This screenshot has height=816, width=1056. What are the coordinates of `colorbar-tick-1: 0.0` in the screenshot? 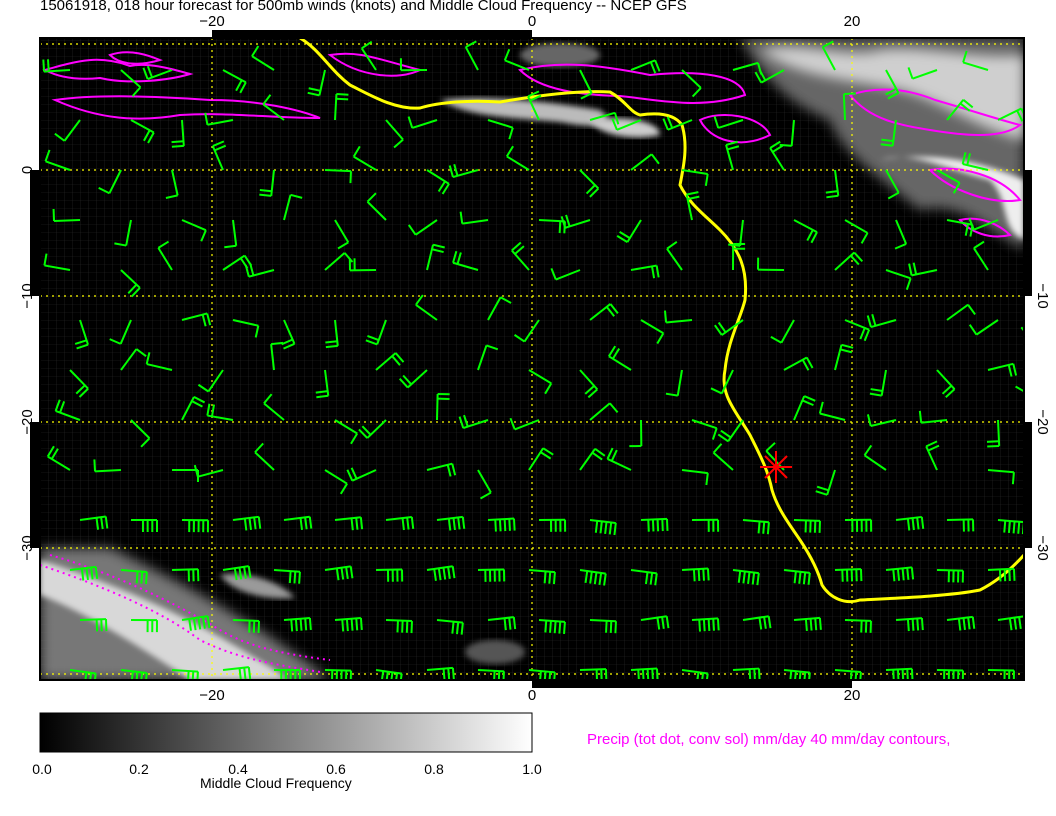 It's located at (42, 769).